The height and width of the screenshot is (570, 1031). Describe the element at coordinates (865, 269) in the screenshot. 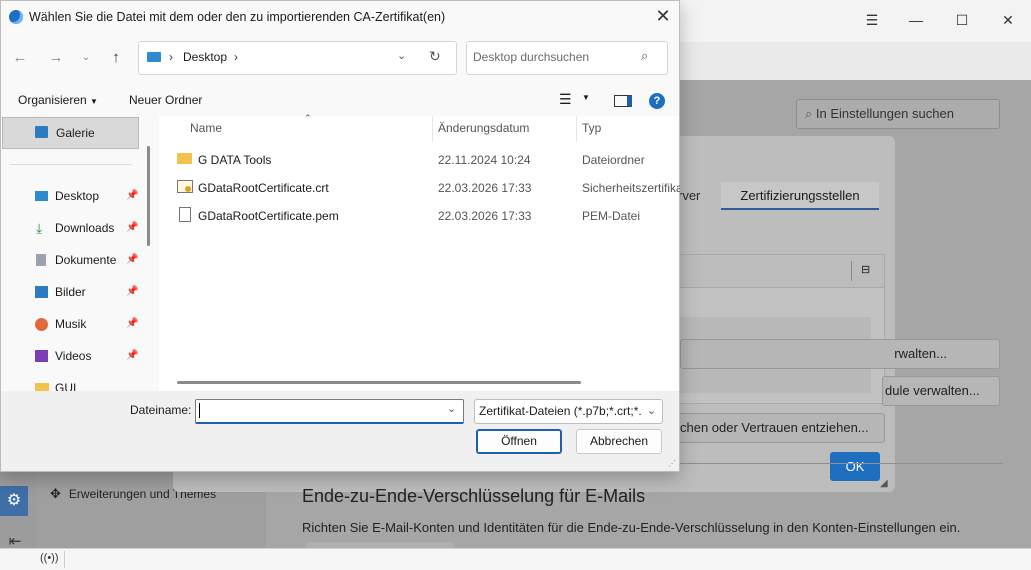

I see `column-picker-icon: ⊟` at that location.